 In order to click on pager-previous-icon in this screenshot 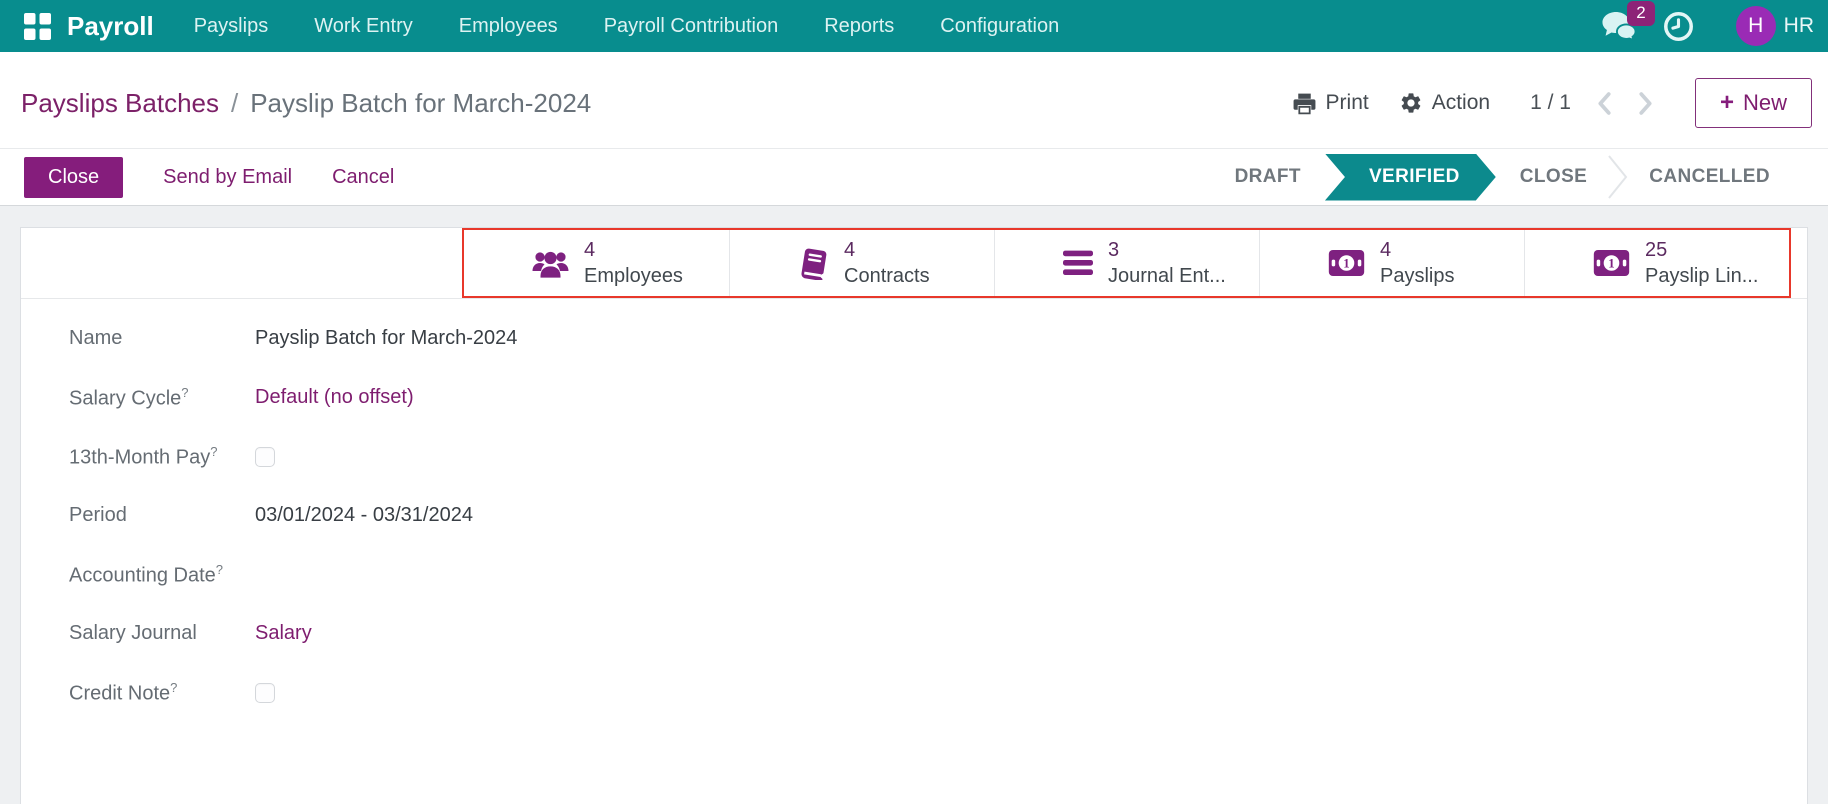, I will do `click(1604, 103)`.